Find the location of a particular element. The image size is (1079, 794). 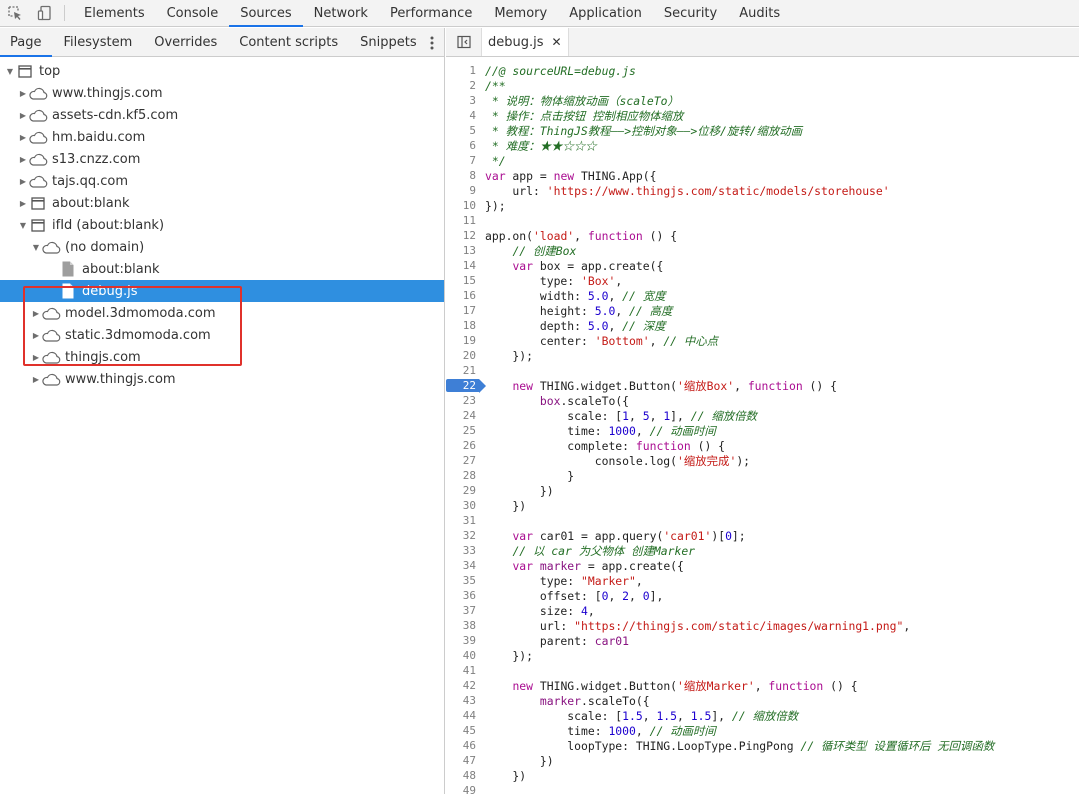

line-number: 49 is located at coordinates (461, 789).